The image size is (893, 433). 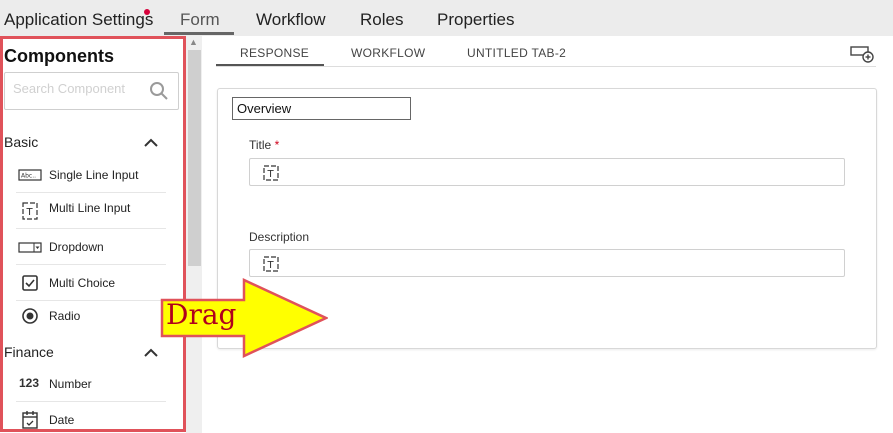 What do you see at coordinates (194, 158) in the screenshot?
I see `scrollbar-thumb` at bounding box center [194, 158].